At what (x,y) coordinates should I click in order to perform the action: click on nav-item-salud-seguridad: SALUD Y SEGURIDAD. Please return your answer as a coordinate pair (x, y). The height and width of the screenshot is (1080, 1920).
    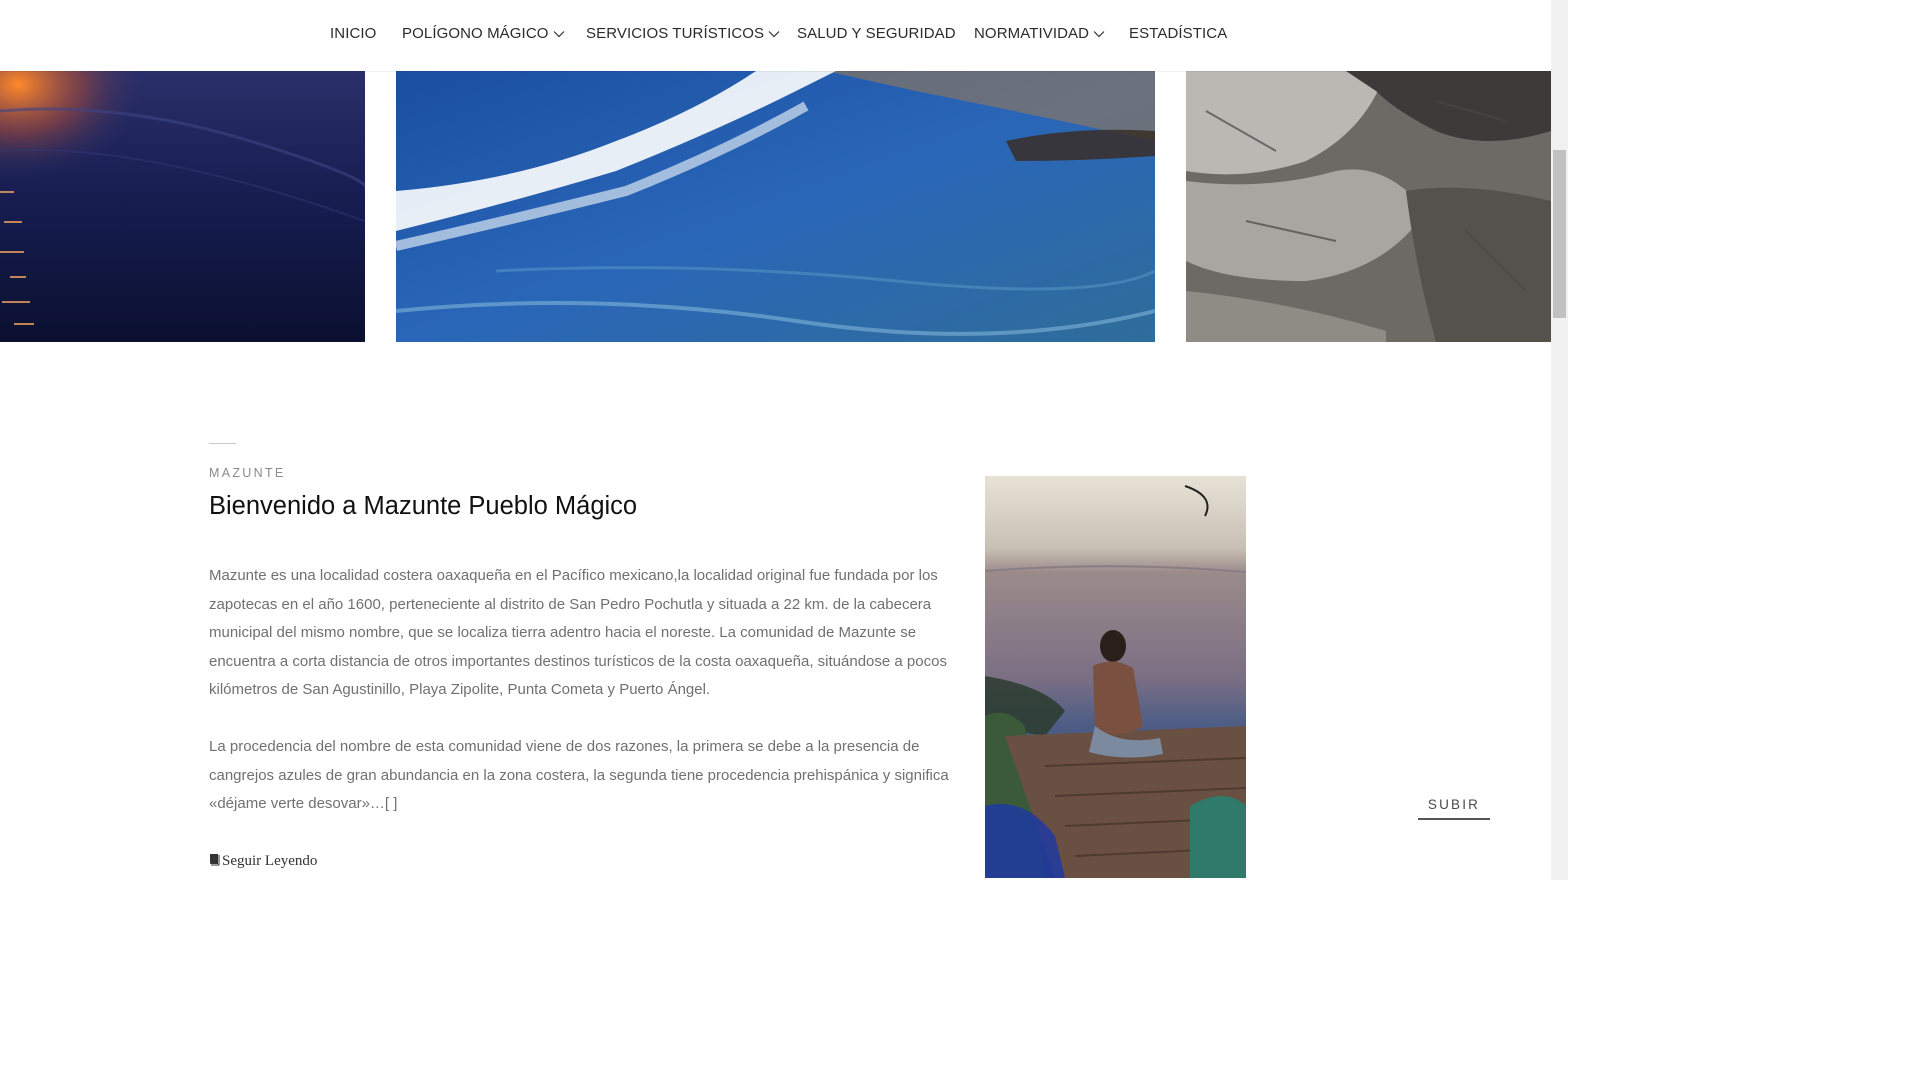
    Looking at the image, I should click on (876, 33).